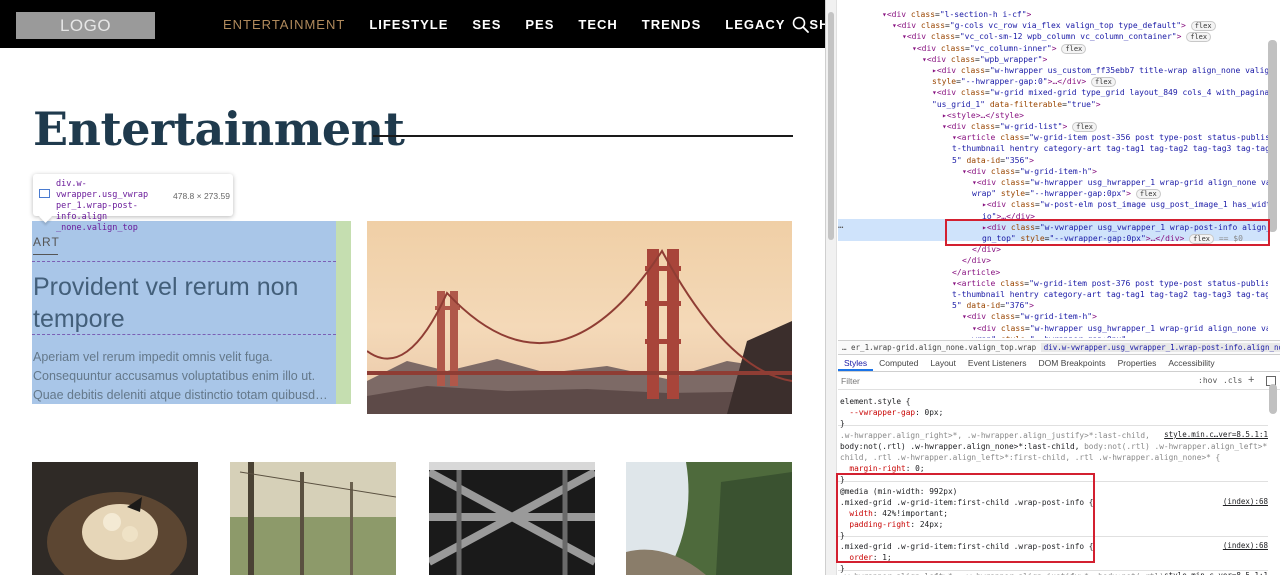  Describe the element at coordinates (891, 412) in the screenshot. I see `css-rule-line: --vwrapper-gap: 0px;` at that location.